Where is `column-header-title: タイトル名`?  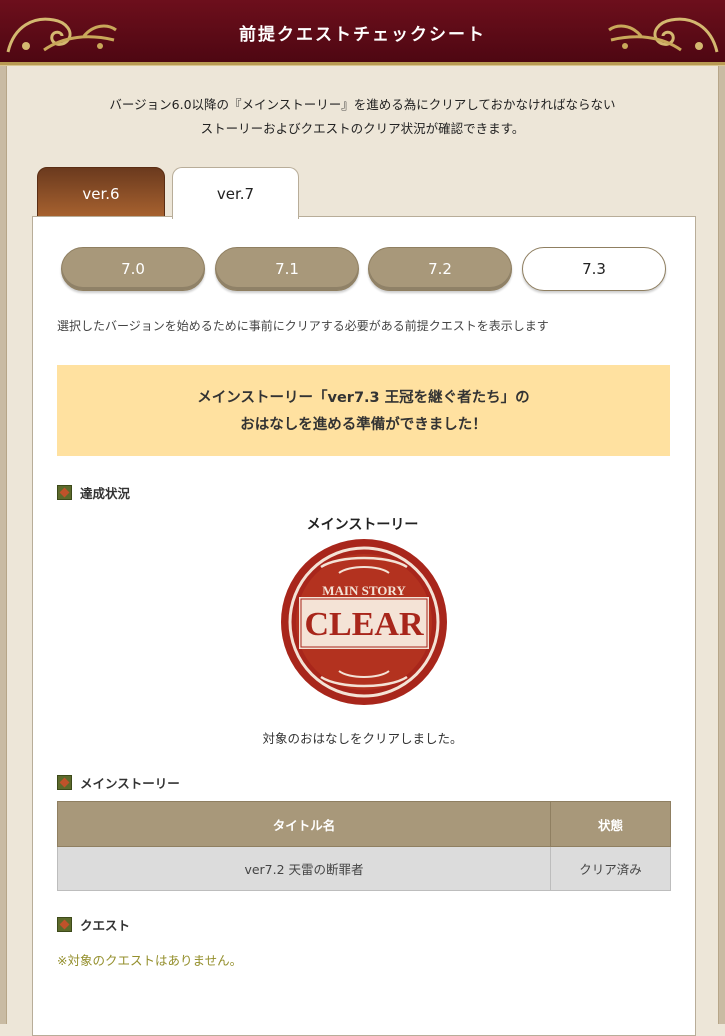
column-header-title: タイトル名 is located at coordinates (304, 824).